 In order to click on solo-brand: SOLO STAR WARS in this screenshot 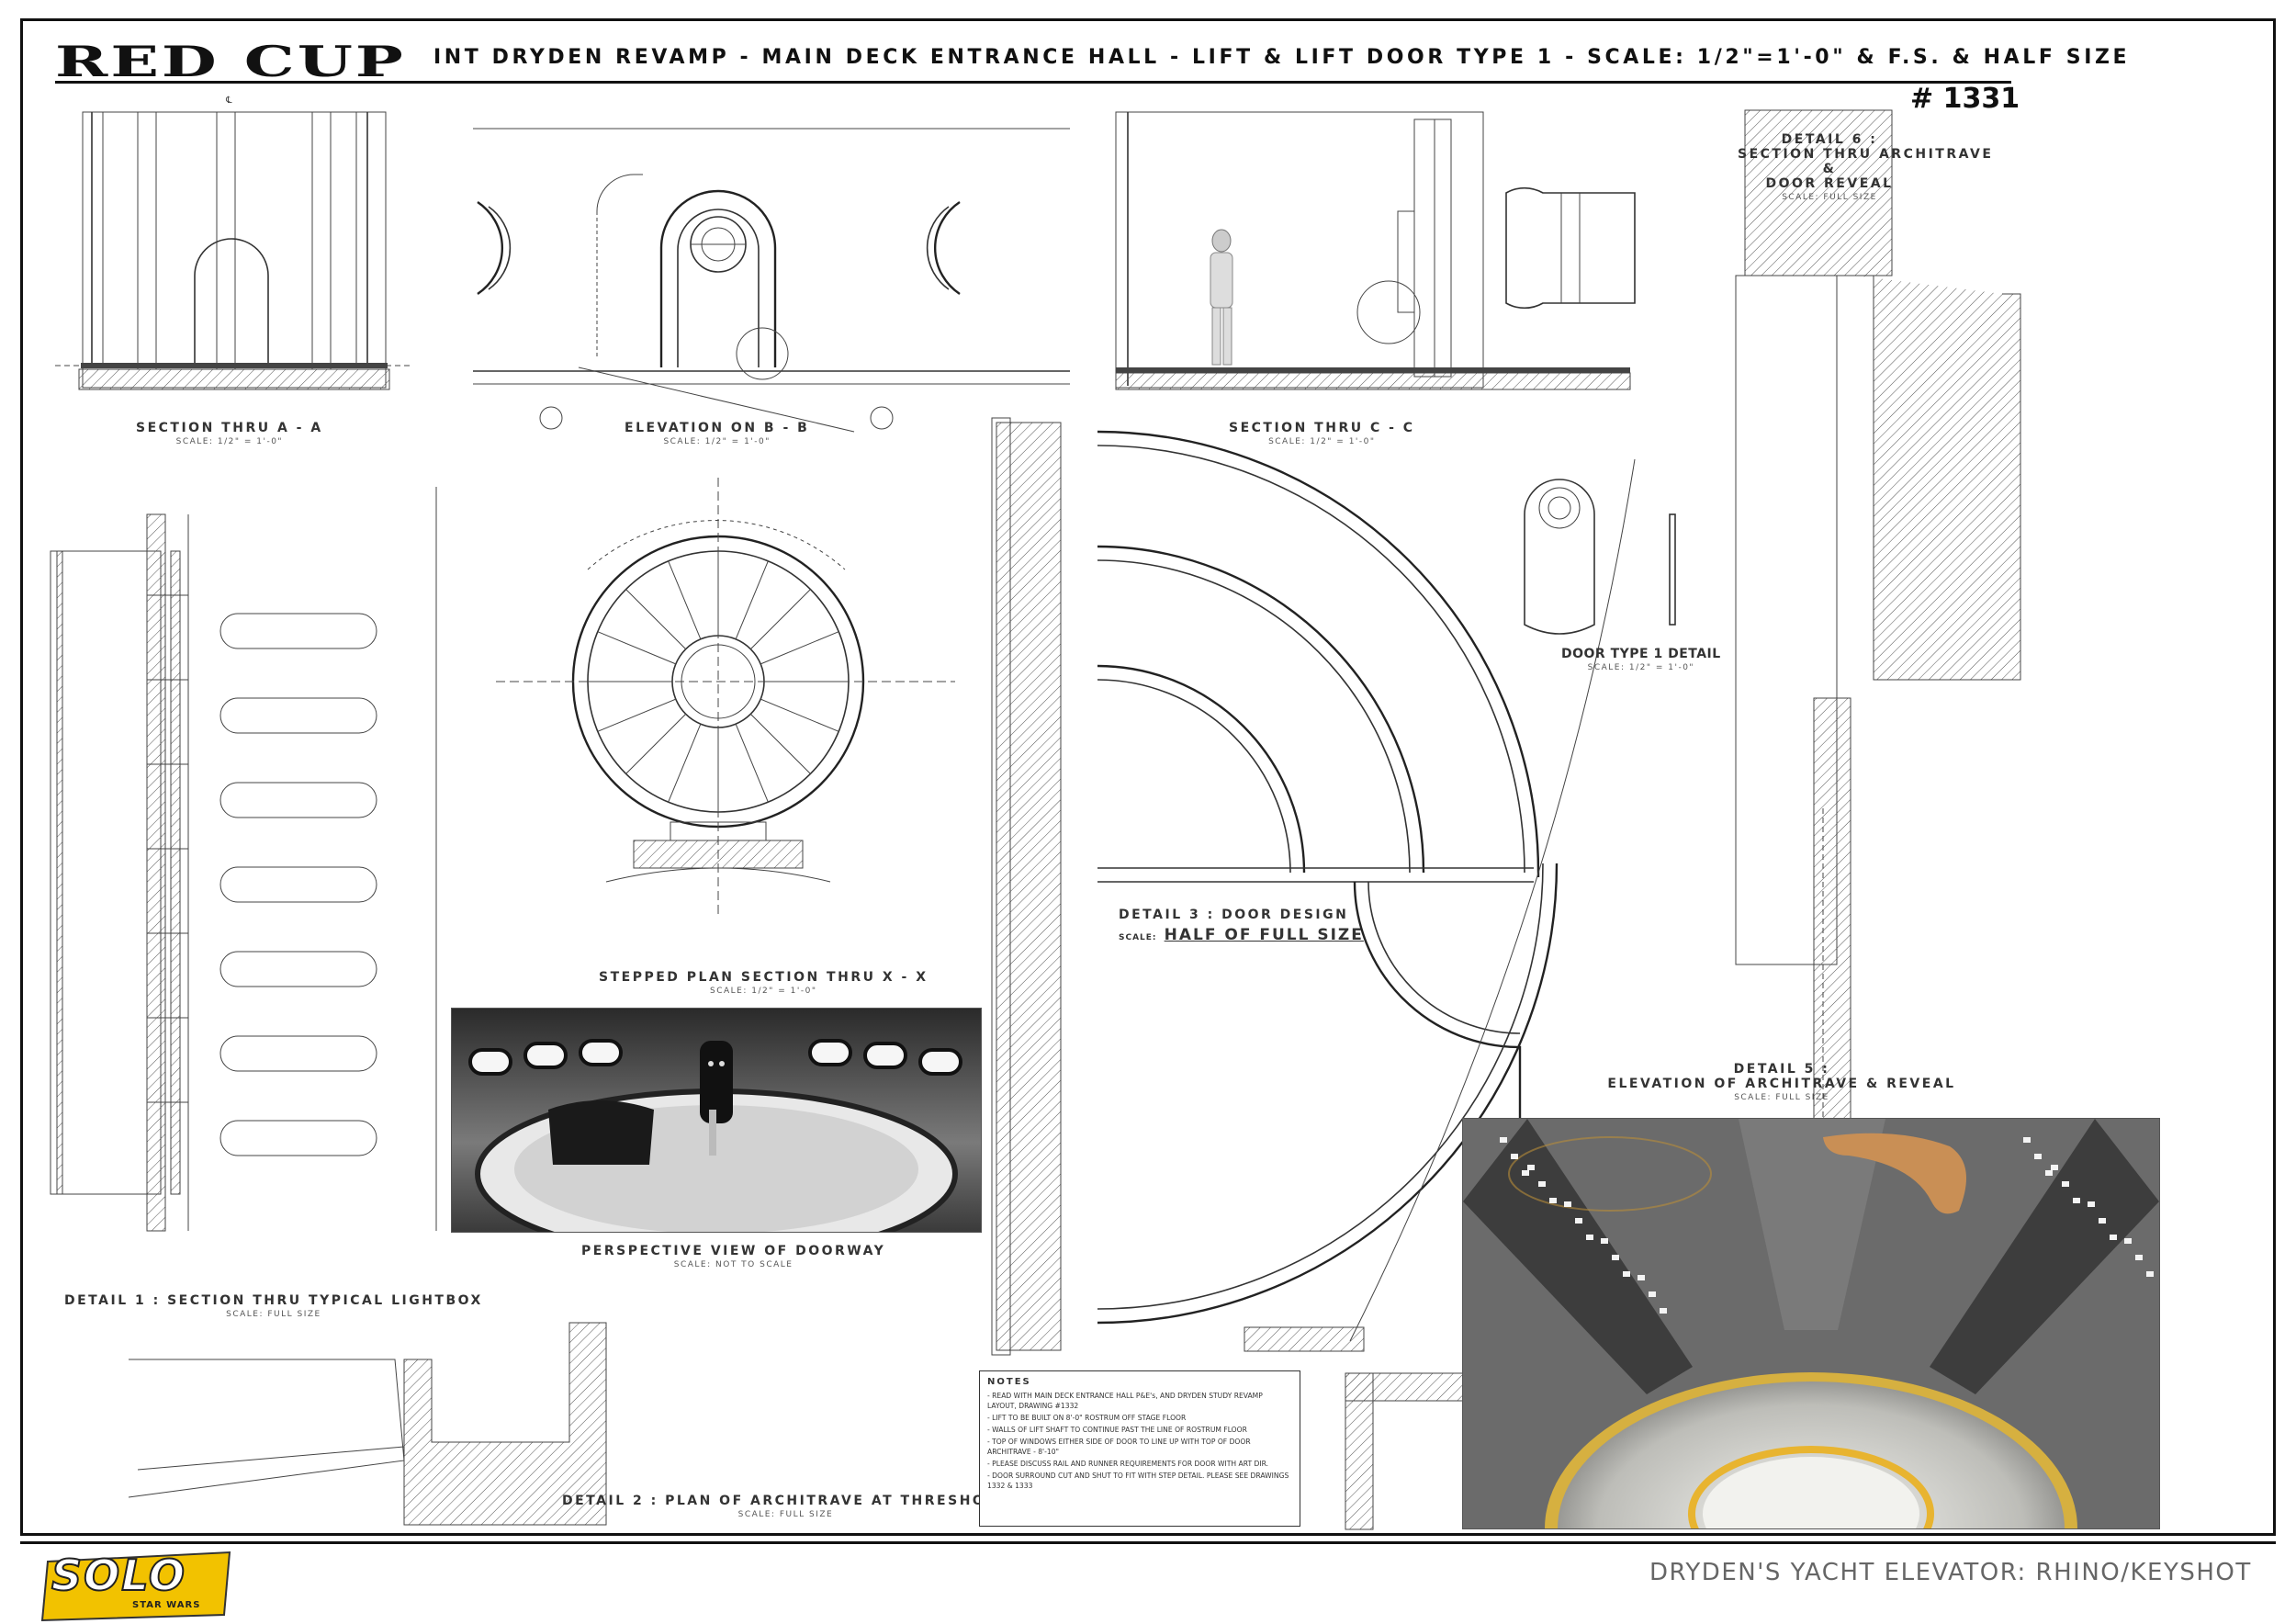, I will do `click(140, 1583)`.